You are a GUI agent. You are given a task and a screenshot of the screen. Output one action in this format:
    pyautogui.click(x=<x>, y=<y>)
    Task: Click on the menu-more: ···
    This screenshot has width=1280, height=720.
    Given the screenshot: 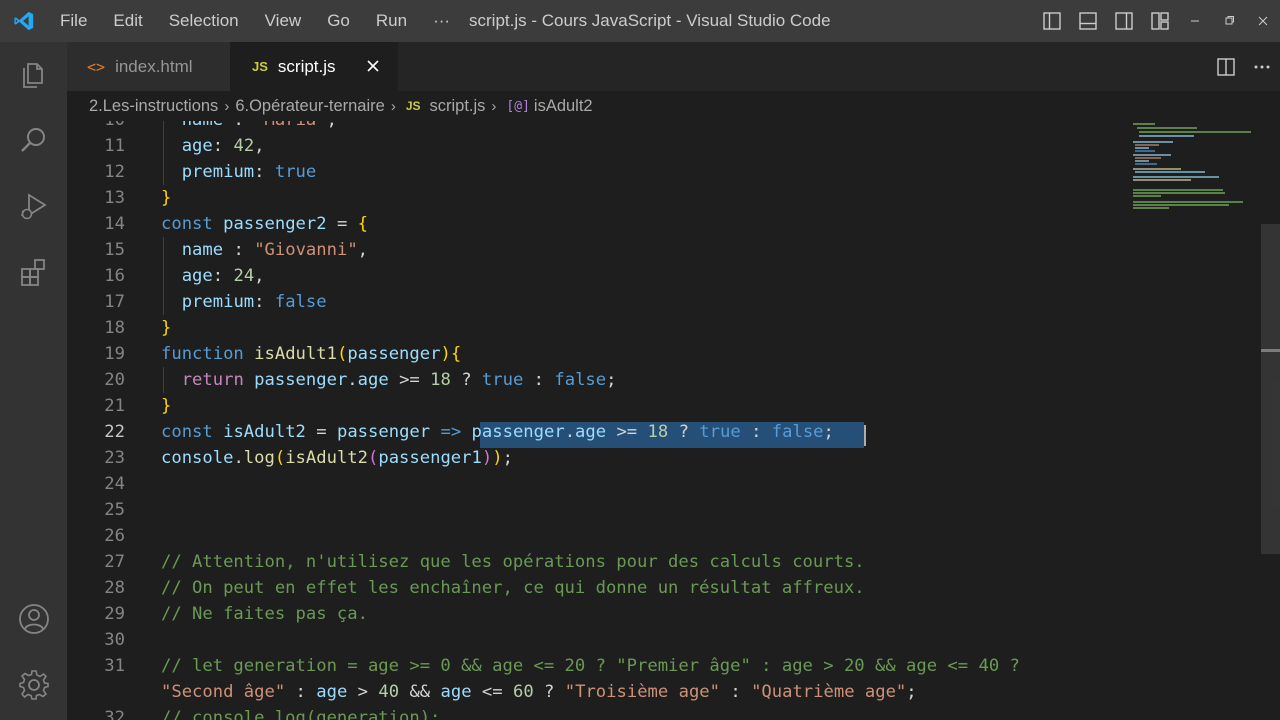 What is the action you would take?
    pyautogui.click(x=441, y=21)
    